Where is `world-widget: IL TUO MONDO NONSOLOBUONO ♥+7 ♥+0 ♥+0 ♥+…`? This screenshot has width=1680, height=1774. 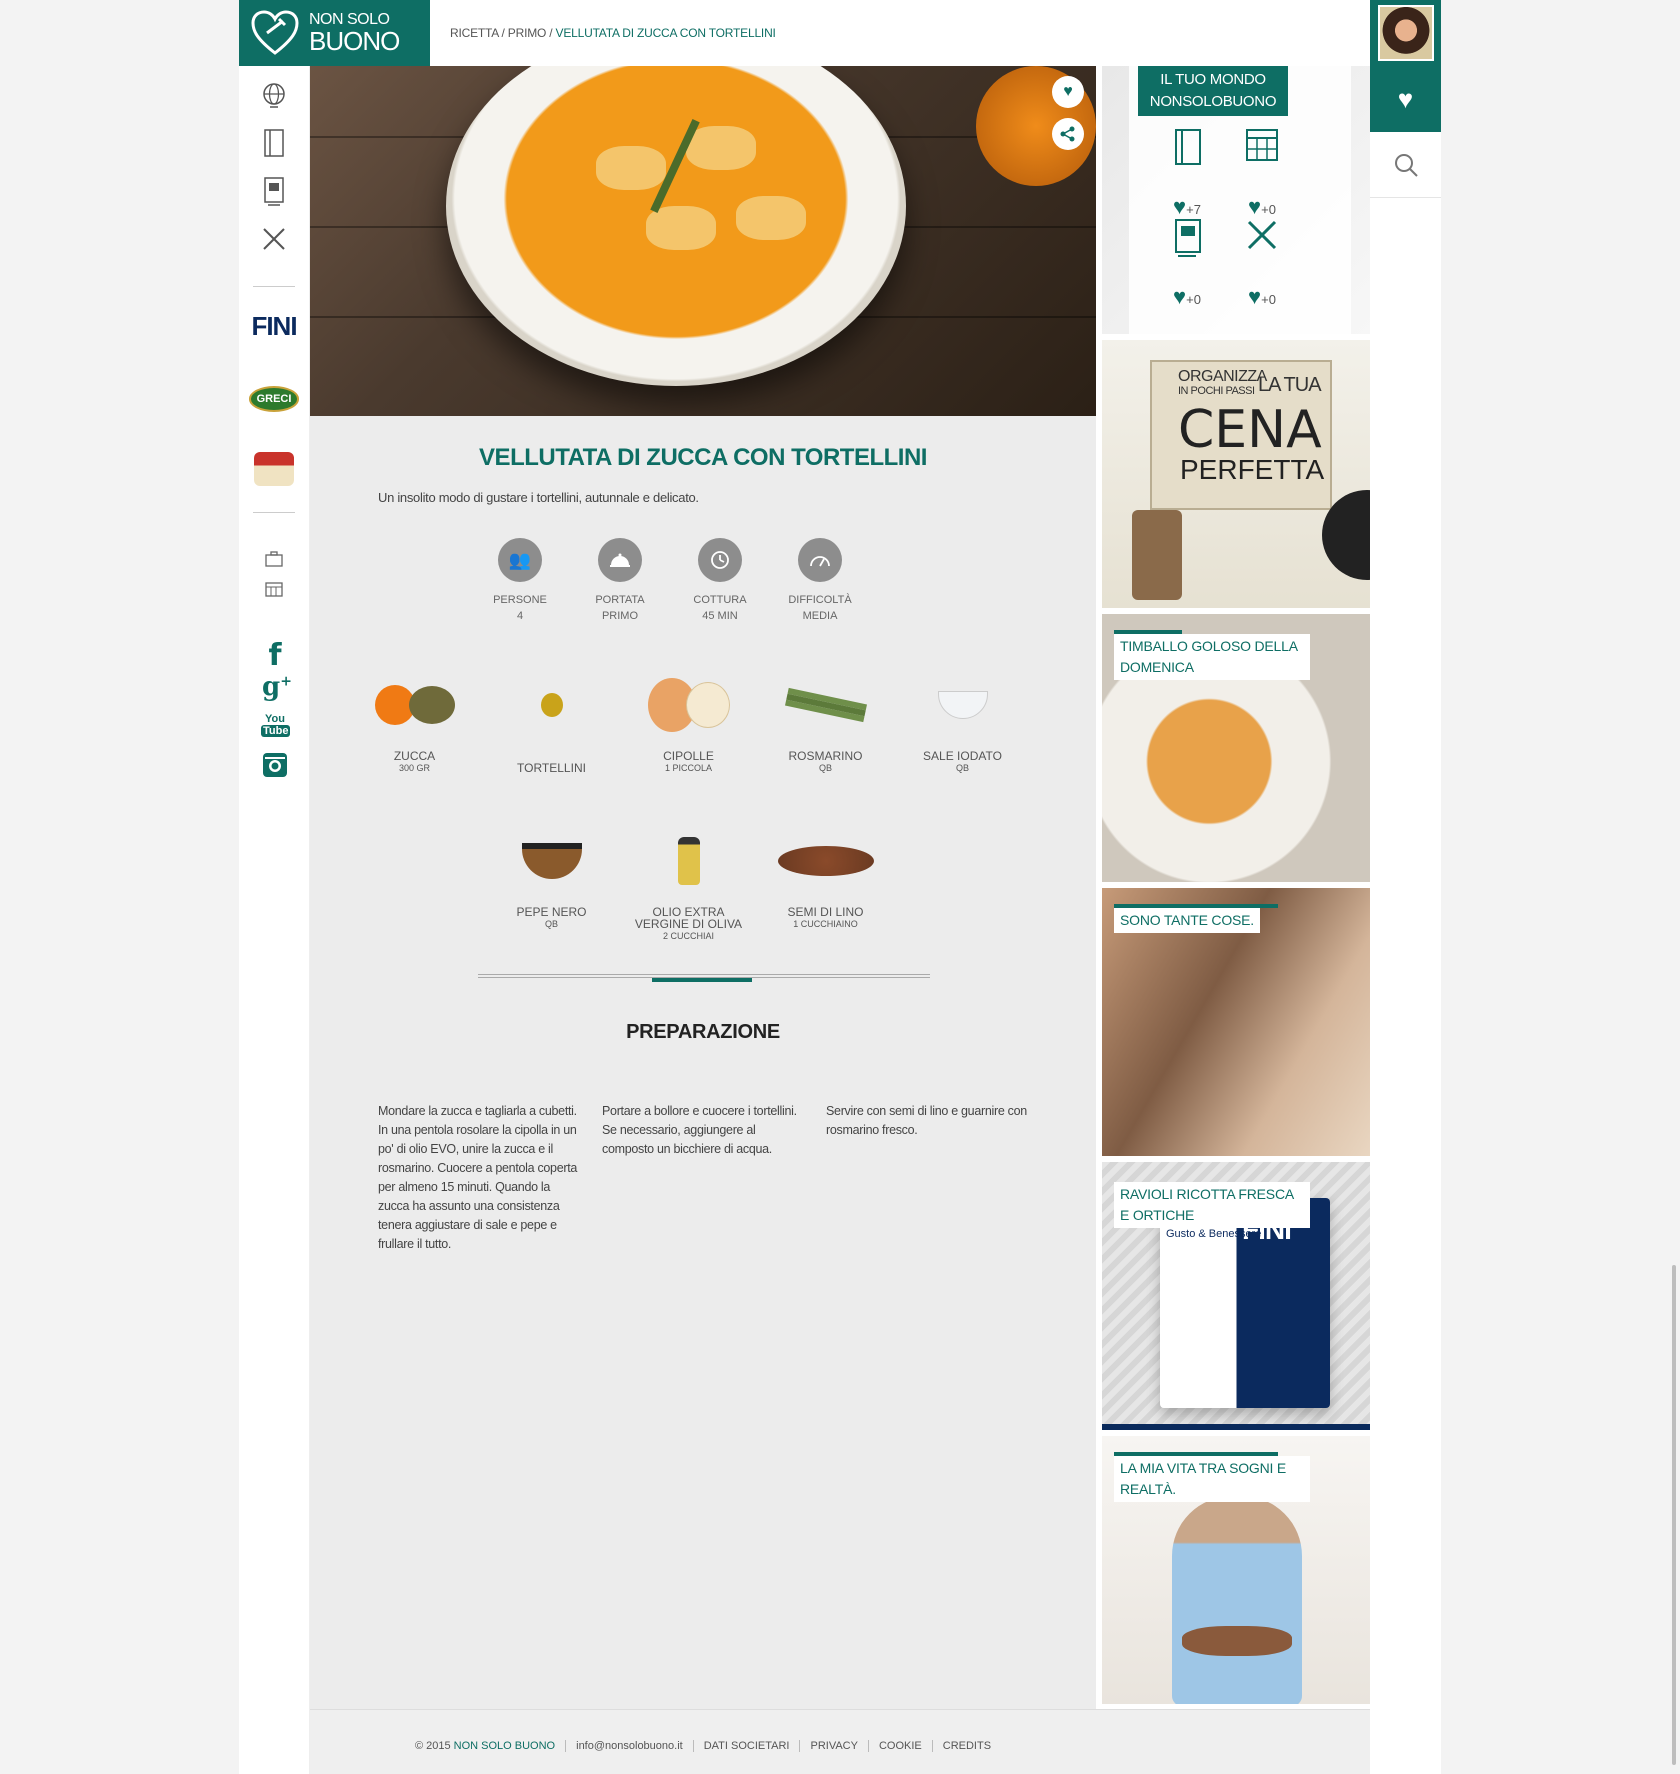 world-widget: IL TUO MONDO NONSOLOBUONO ♥+7 ♥+0 ♥+0 ♥+… is located at coordinates (1236, 200).